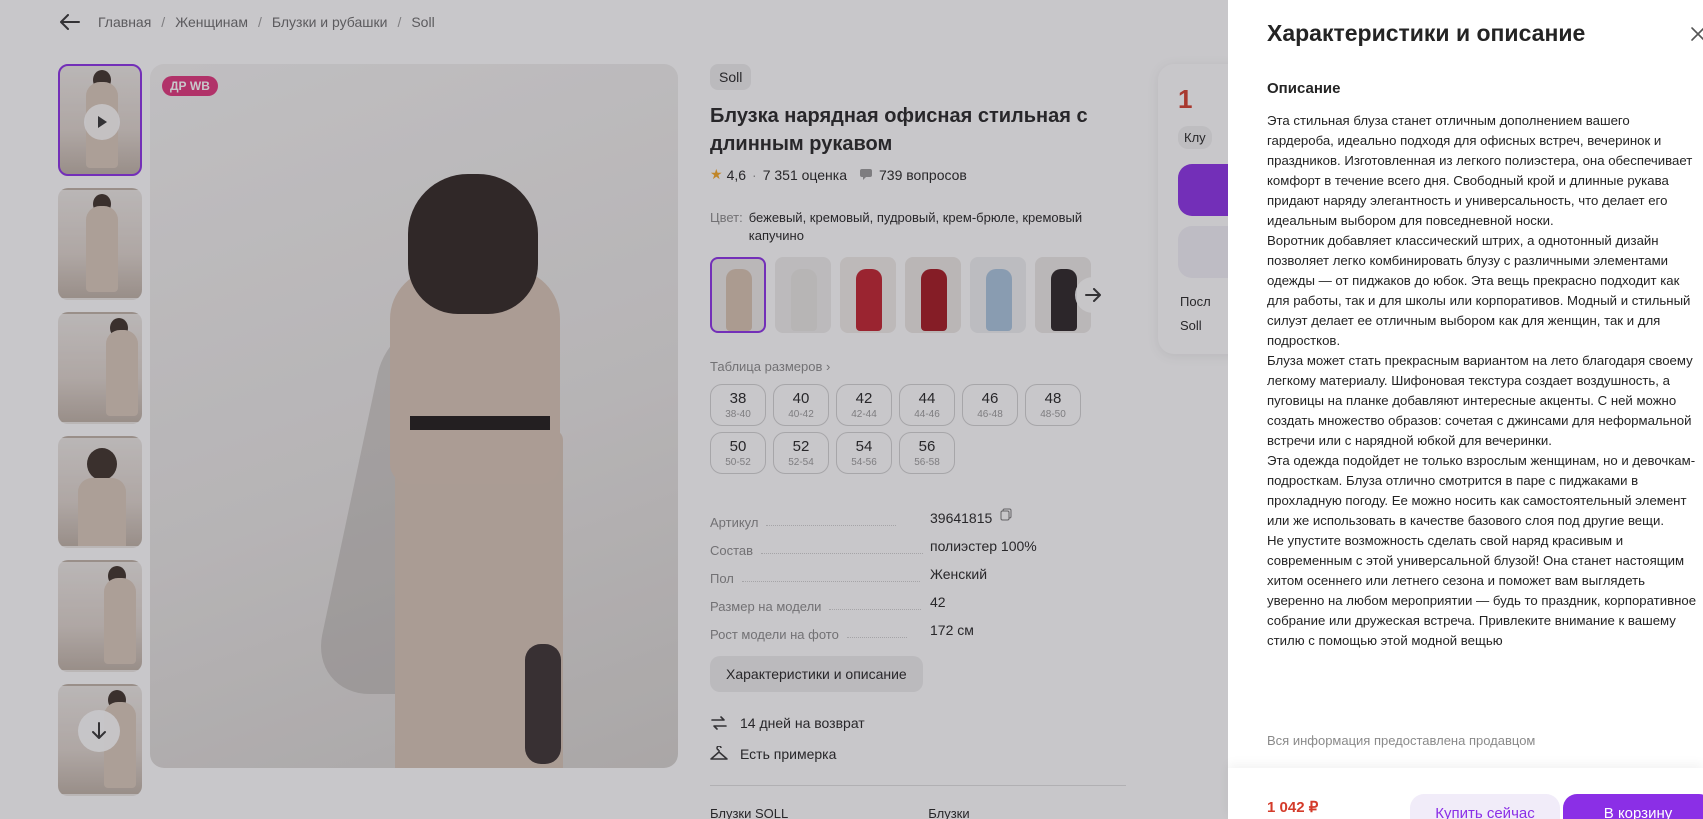 The width and height of the screenshot is (1703, 819). Describe the element at coordinates (1401, 740) in the screenshot. I see `seller-note: Вся информация предоставлена продавцом` at that location.